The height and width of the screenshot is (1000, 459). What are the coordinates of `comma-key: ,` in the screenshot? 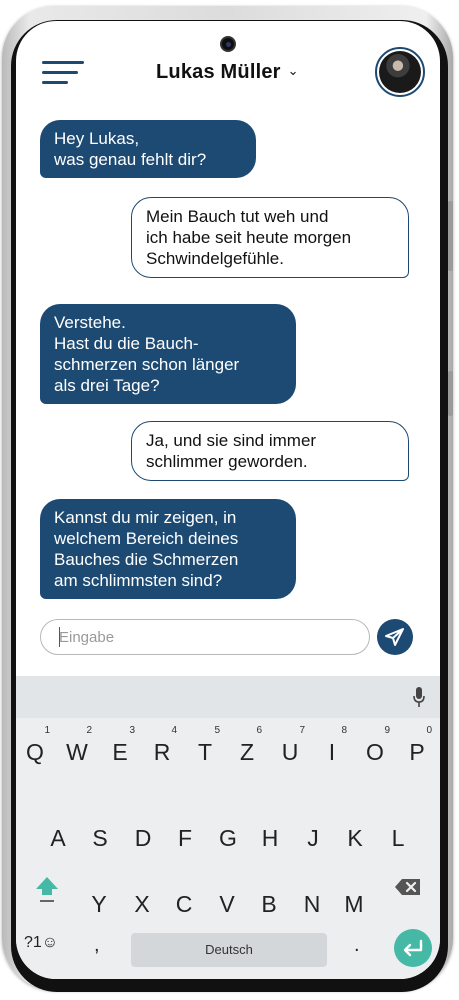 It's located at (97, 945).